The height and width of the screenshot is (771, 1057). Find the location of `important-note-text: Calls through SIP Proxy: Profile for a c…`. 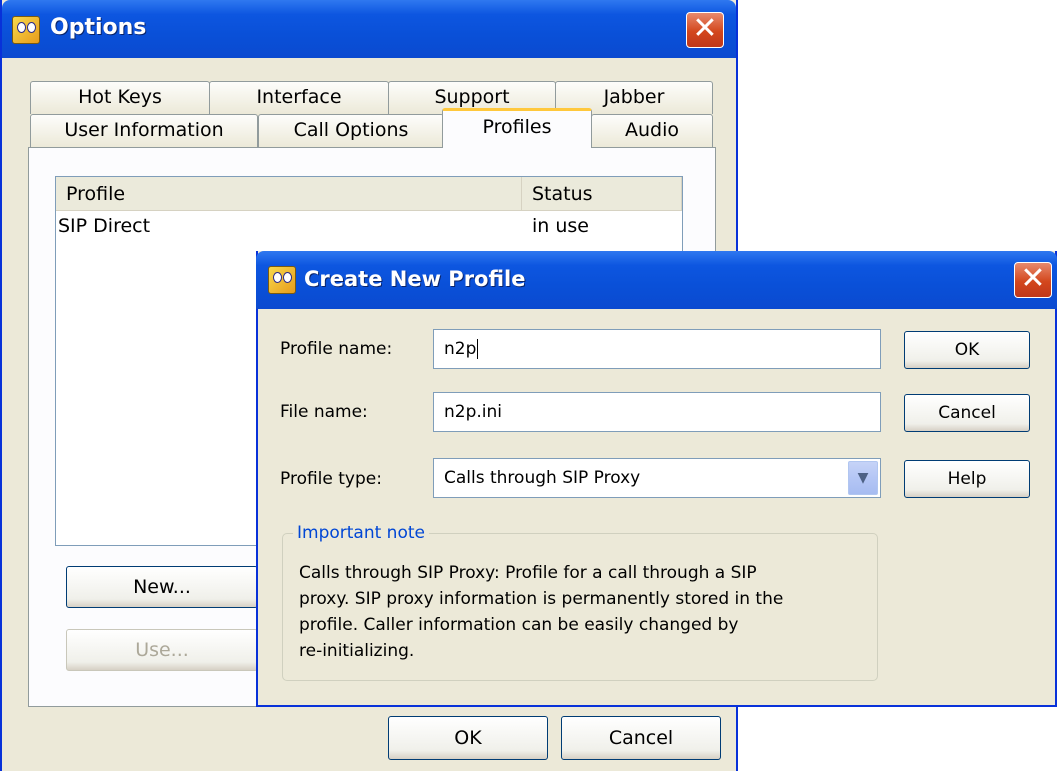

important-note-text: Calls through SIP Proxy: Profile for a c… is located at coordinates (541, 612).